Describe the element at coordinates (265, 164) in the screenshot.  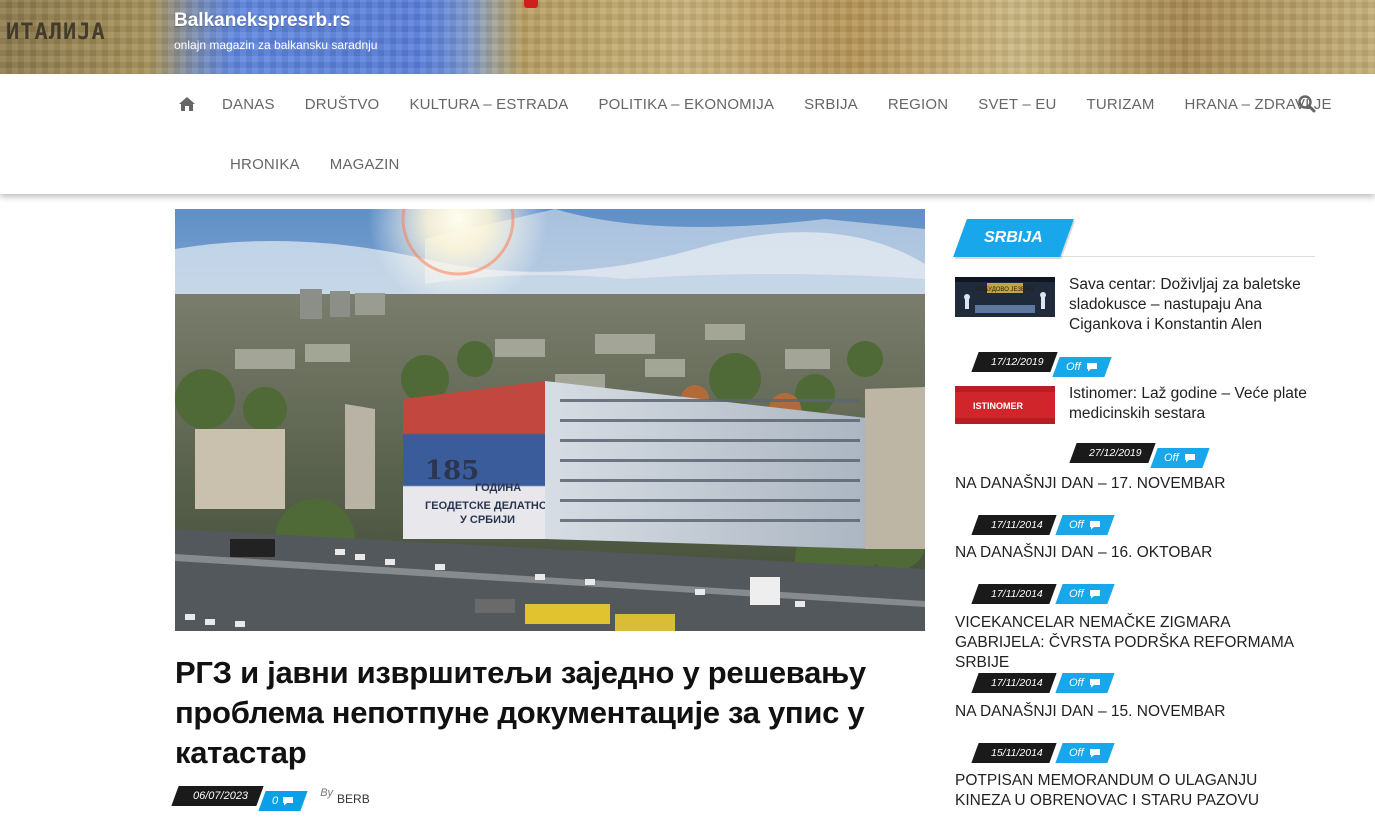
I see `nav-item-hronika: HRONIKA` at that location.